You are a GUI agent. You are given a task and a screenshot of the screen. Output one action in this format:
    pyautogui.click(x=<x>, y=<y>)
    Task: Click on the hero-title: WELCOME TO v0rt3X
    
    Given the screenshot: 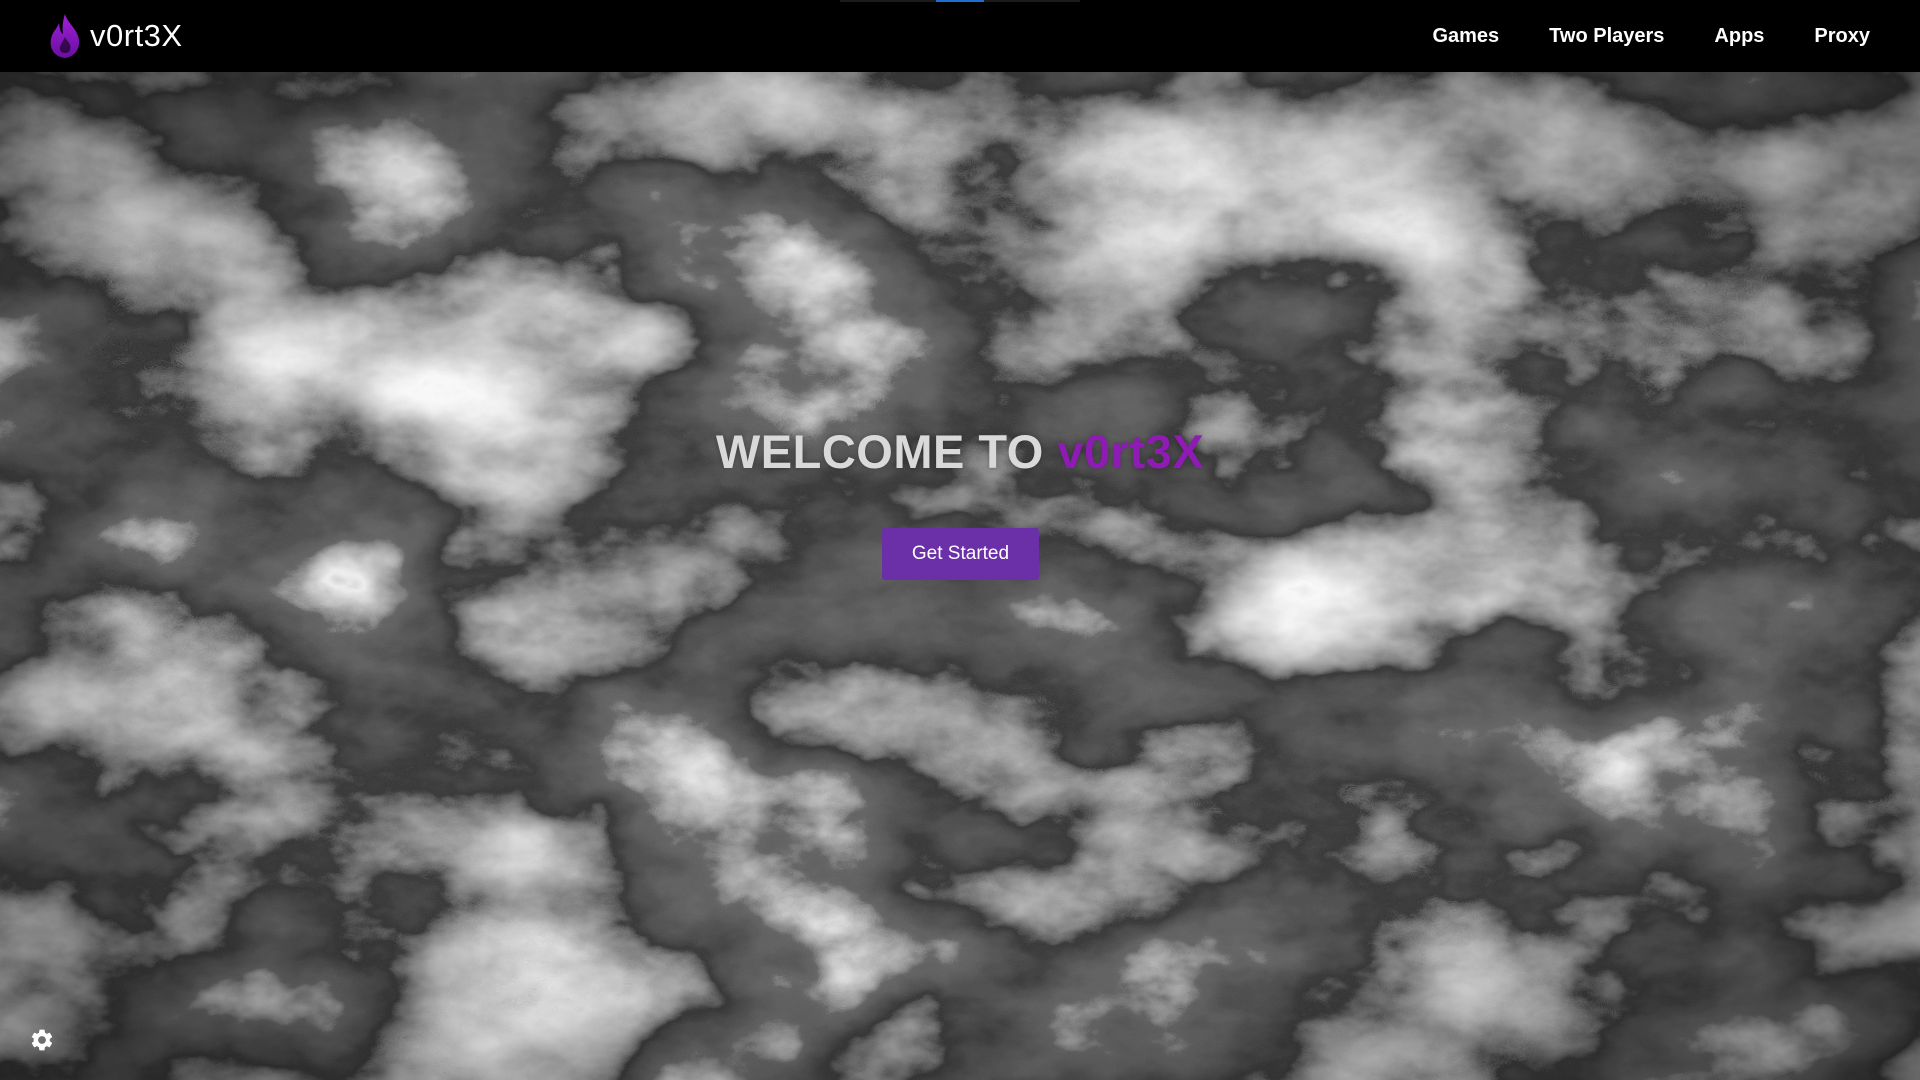 What is the action you would take?
    pyautogui.click(x=960, y=451)
    